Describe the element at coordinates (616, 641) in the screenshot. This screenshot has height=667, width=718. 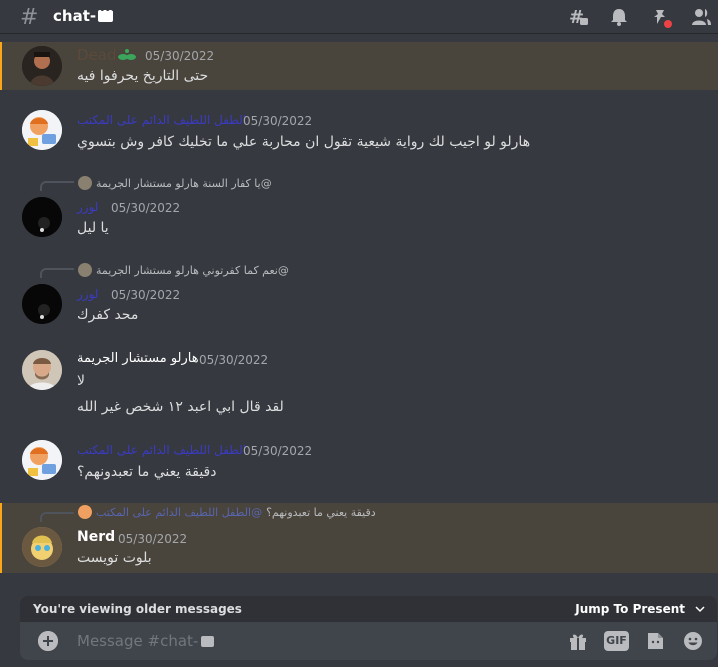
I see `gif-button: GIF` at that location.